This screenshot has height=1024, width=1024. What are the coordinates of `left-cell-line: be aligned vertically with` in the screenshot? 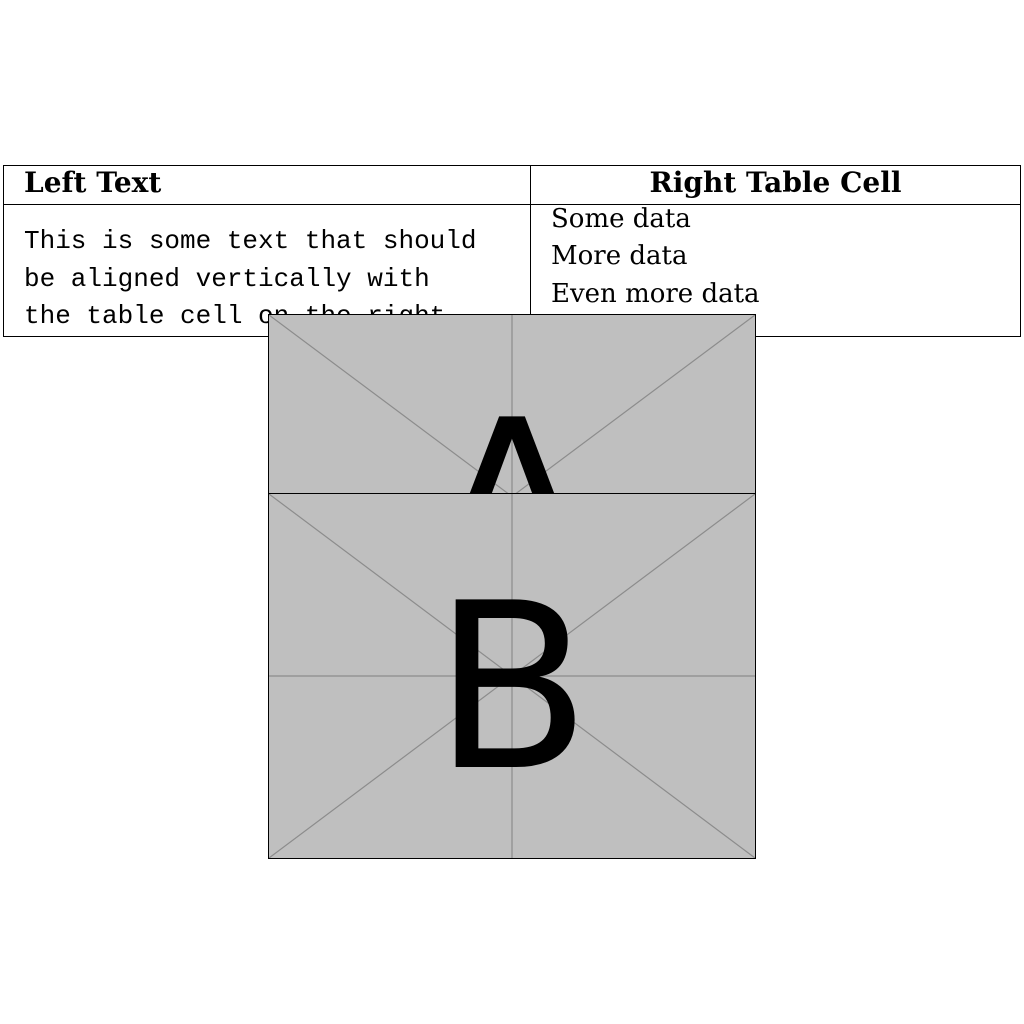 It's located at (227, 278).